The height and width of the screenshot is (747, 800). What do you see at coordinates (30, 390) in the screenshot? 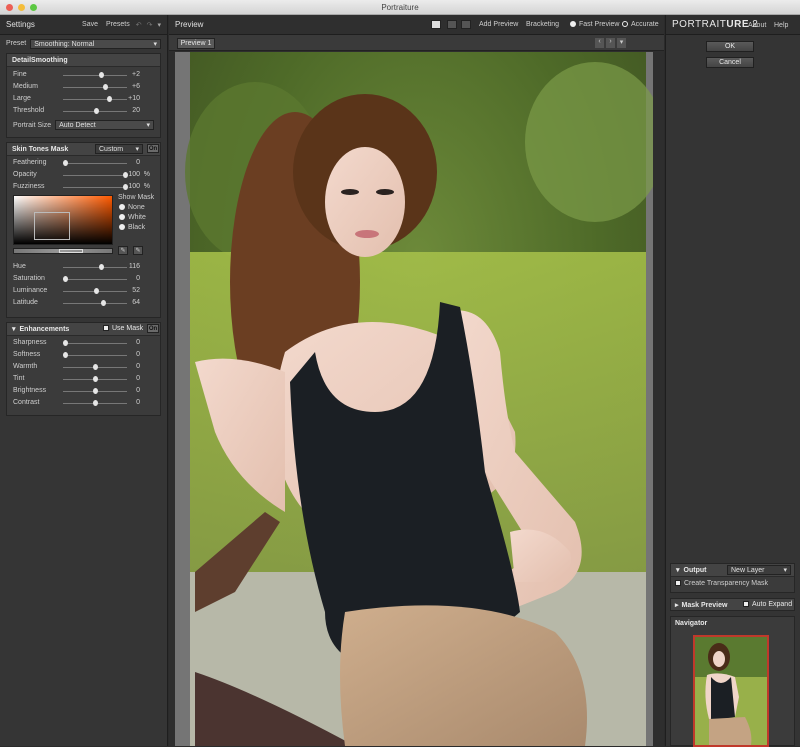
I see `slider-label: Brightness` at bounding box center [30, 390].